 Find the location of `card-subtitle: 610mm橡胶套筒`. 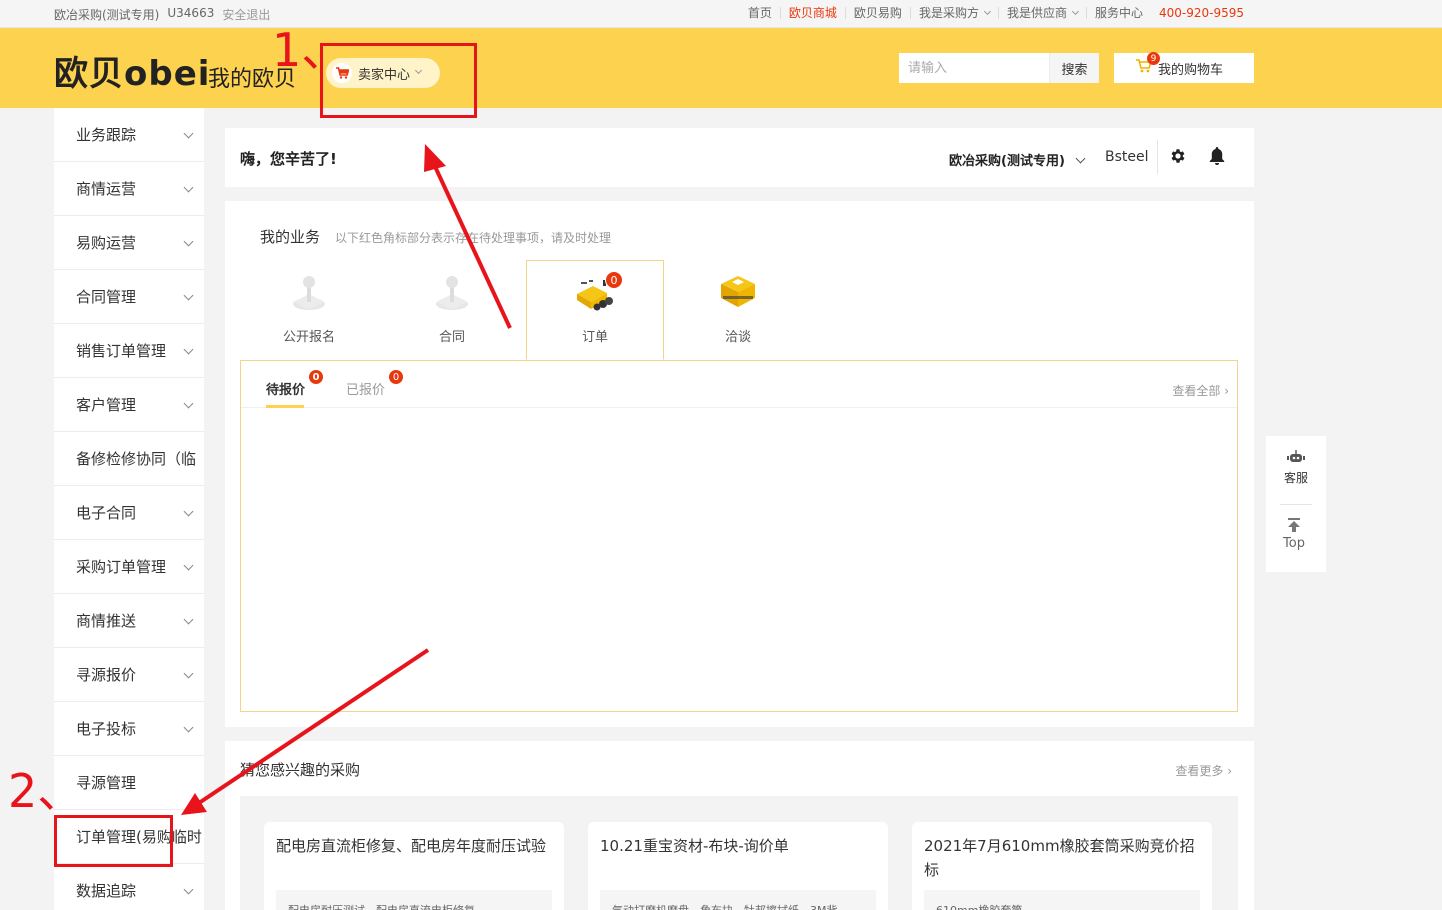

card-subtitle: 610mm橡胶套筒 is located at coordinates (1062, 900).